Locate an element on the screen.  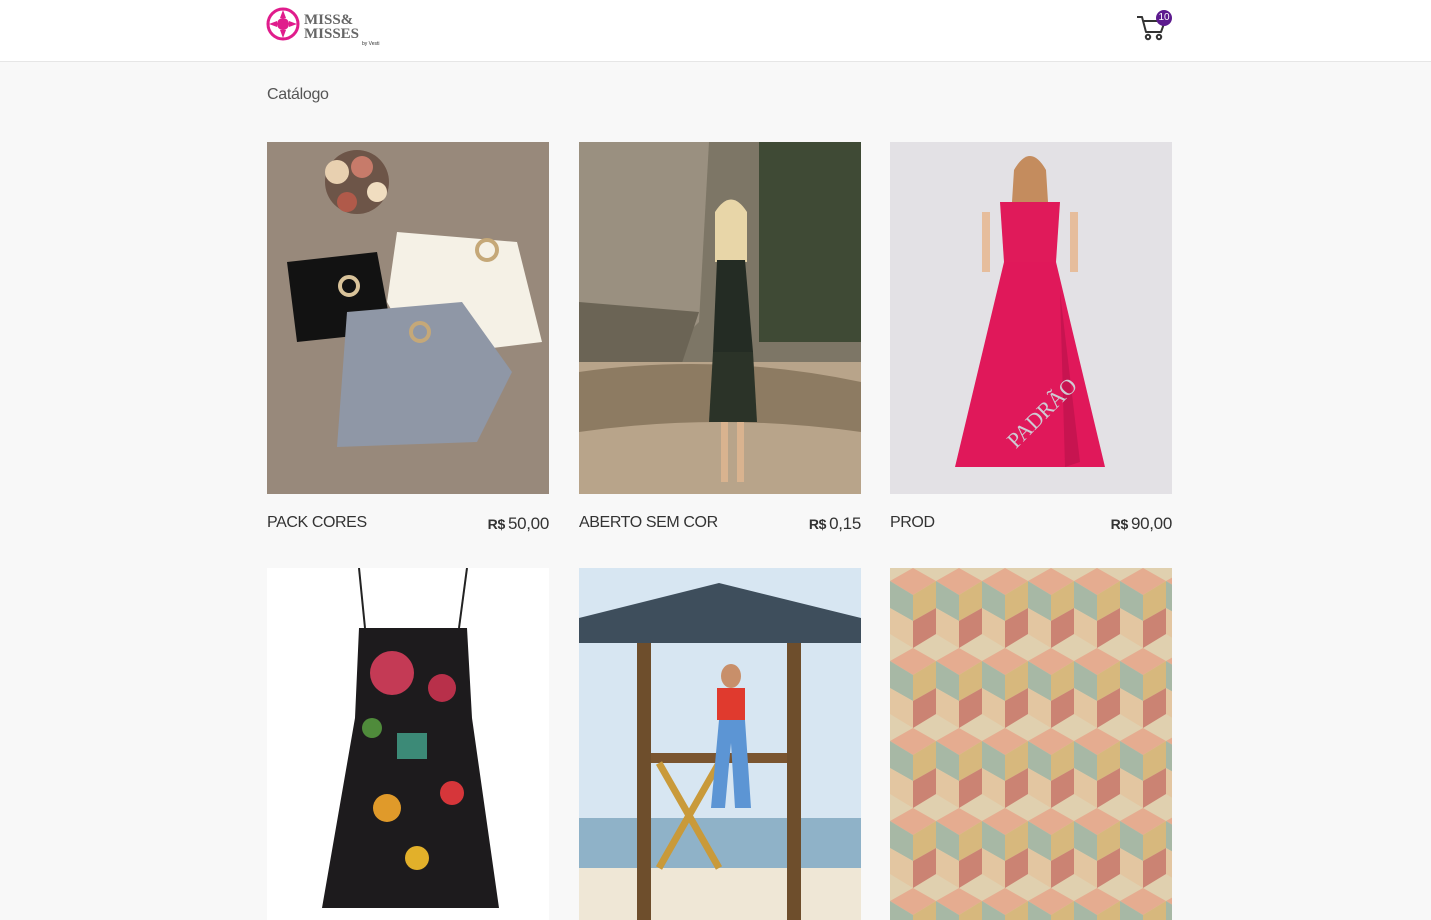
product-name: PROD is located at coordinates (912, 523).